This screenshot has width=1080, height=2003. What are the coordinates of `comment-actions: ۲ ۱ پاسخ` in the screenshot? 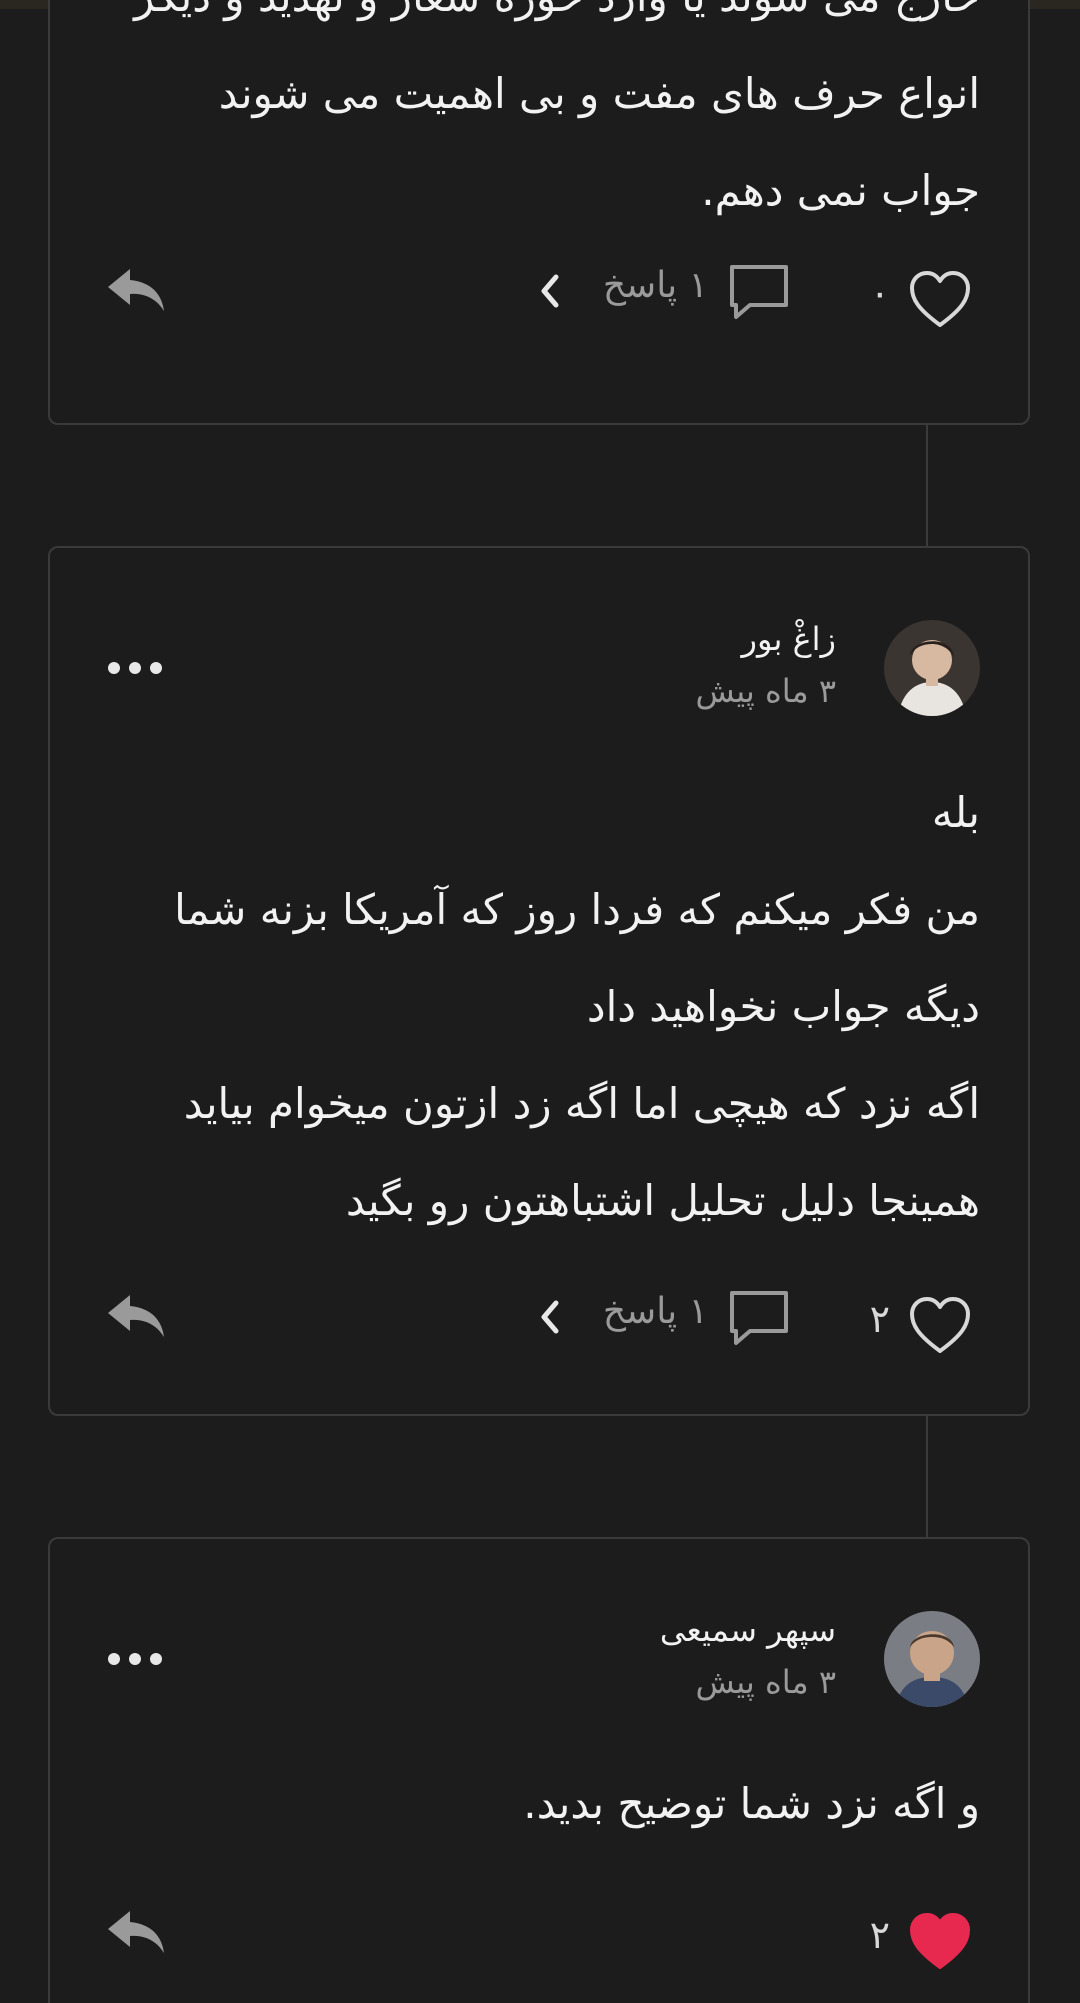 It's located at (539, 1323).